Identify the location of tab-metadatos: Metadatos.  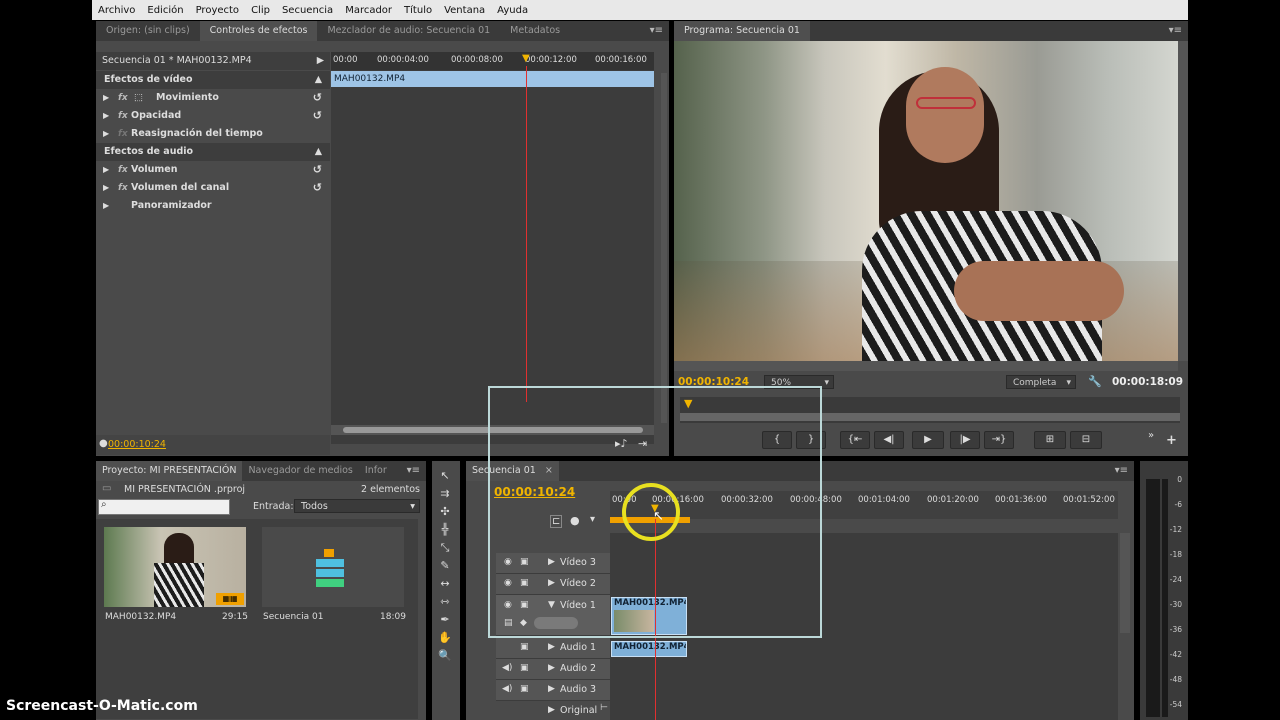
(535, 31).